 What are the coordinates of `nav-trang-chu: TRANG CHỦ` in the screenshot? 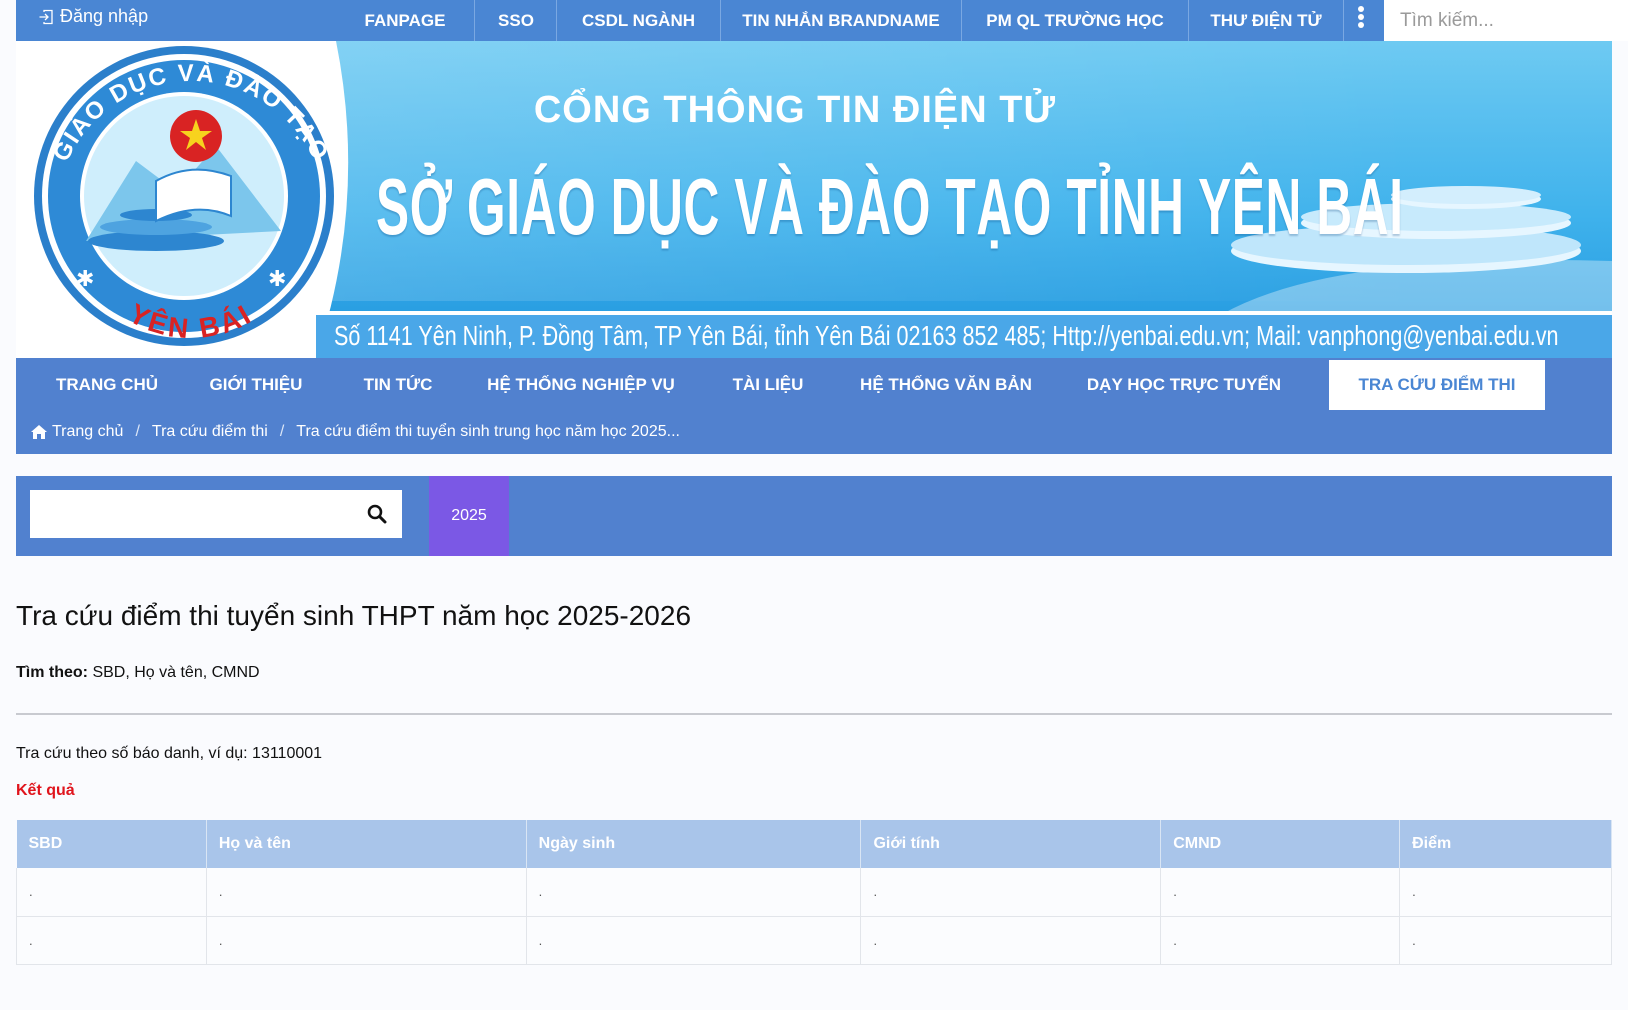 It's located at (107, 385).